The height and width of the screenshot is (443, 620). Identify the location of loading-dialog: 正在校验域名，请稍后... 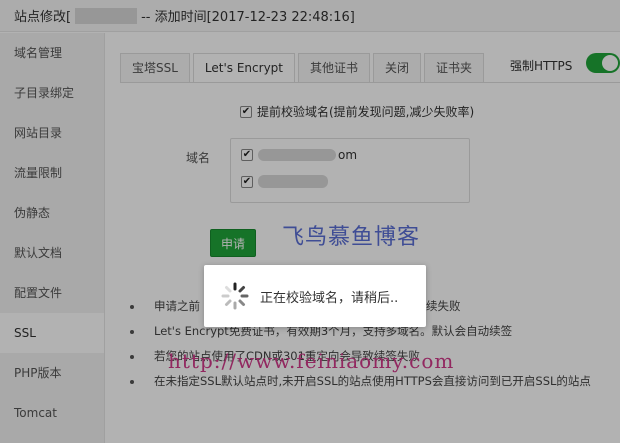
(315, 296).